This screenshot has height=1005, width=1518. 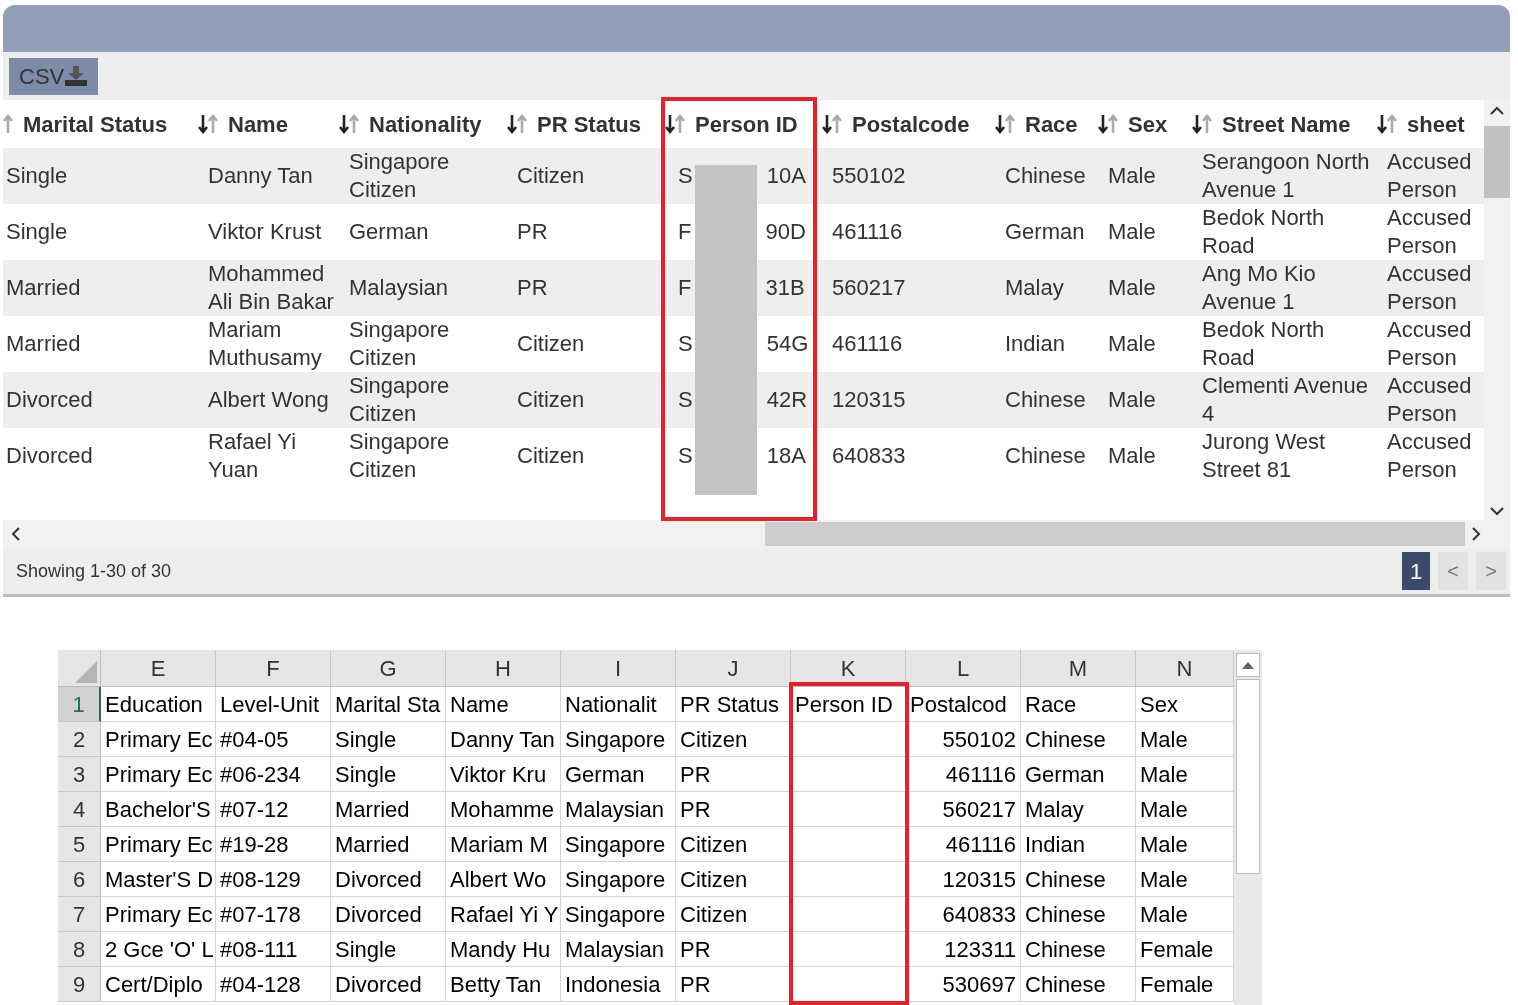 I want to click on column-letter: J, so click(x=733, y=668).